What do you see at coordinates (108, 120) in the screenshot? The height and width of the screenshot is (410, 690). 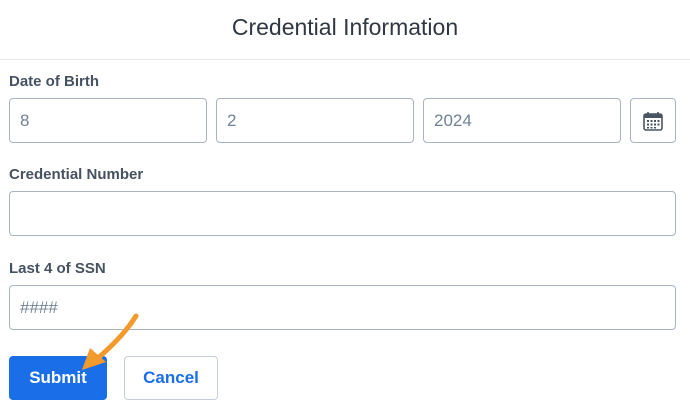 I see `dob-month-input` at bounding box center [108, 120].